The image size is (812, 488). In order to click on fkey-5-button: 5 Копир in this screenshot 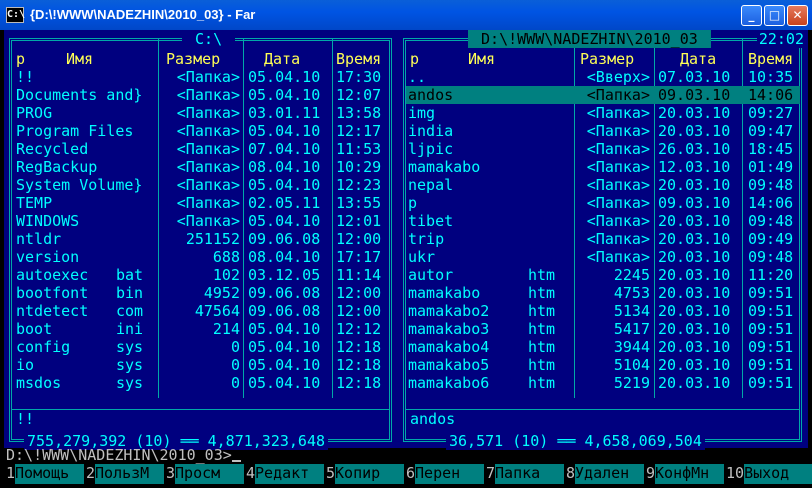, I will do `click(364, 474)`.